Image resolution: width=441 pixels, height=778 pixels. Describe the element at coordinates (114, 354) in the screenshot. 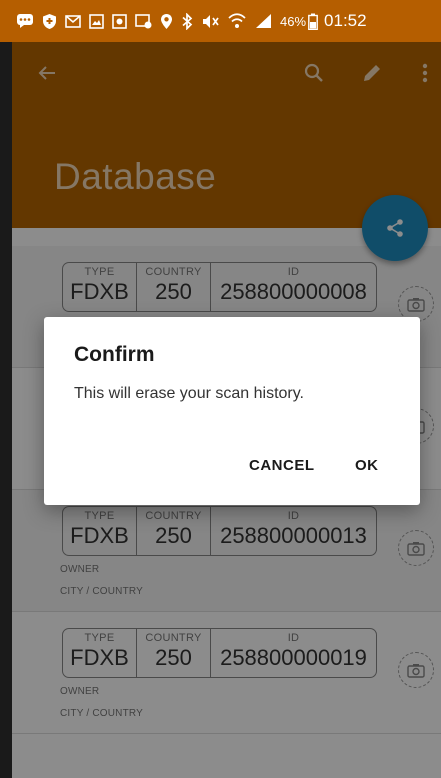

I see `dialog-title: Confirm` at that location.